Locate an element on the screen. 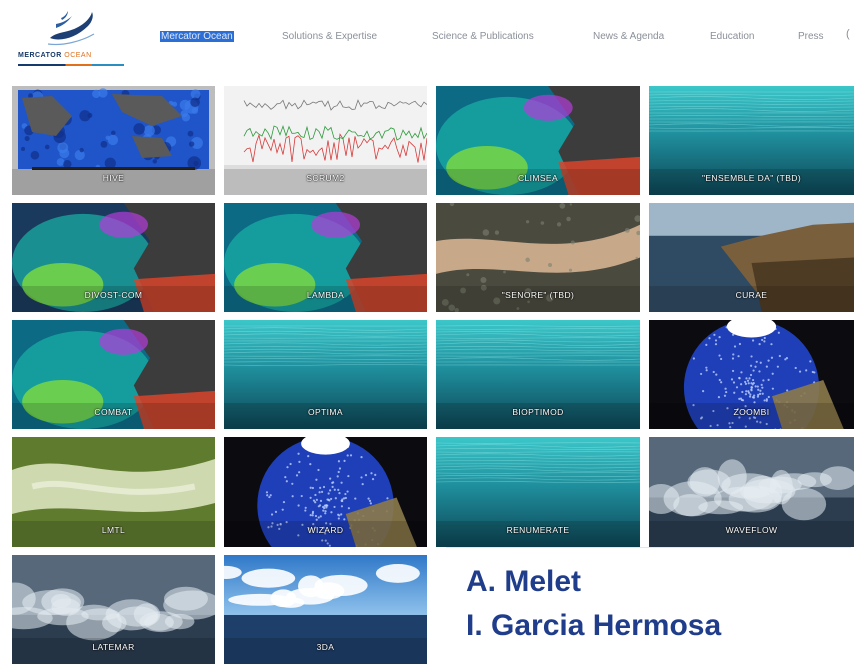  project-tile-combat: COMBAT is located at coordinates (113, 374).